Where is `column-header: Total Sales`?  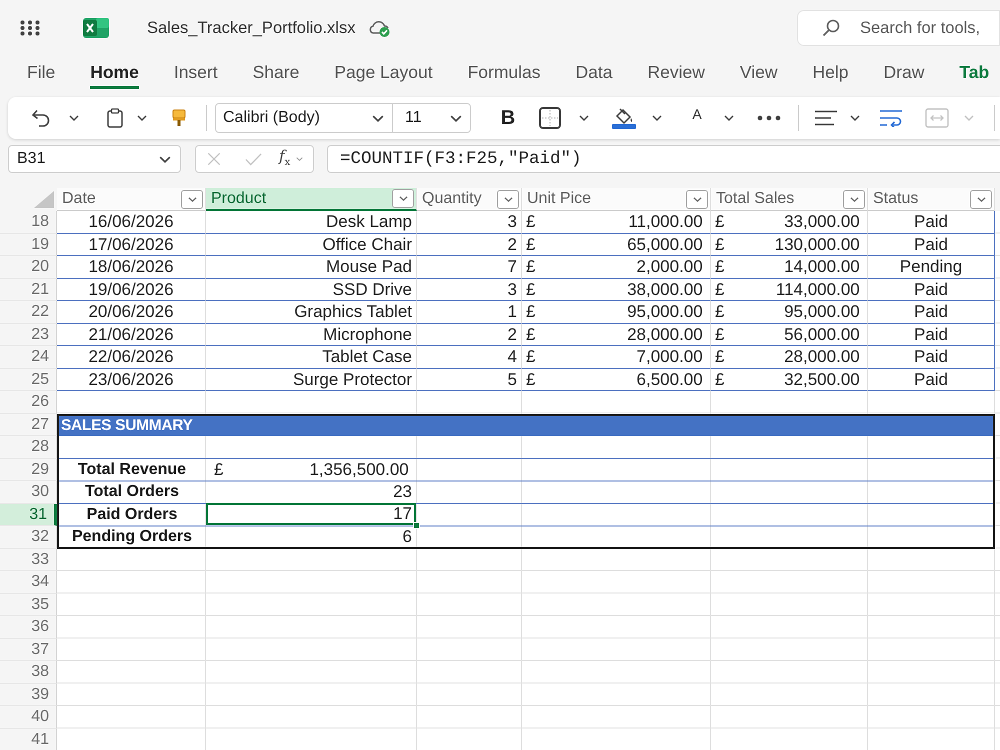
column-header: Total Sales is located at coordinates (789, 199).